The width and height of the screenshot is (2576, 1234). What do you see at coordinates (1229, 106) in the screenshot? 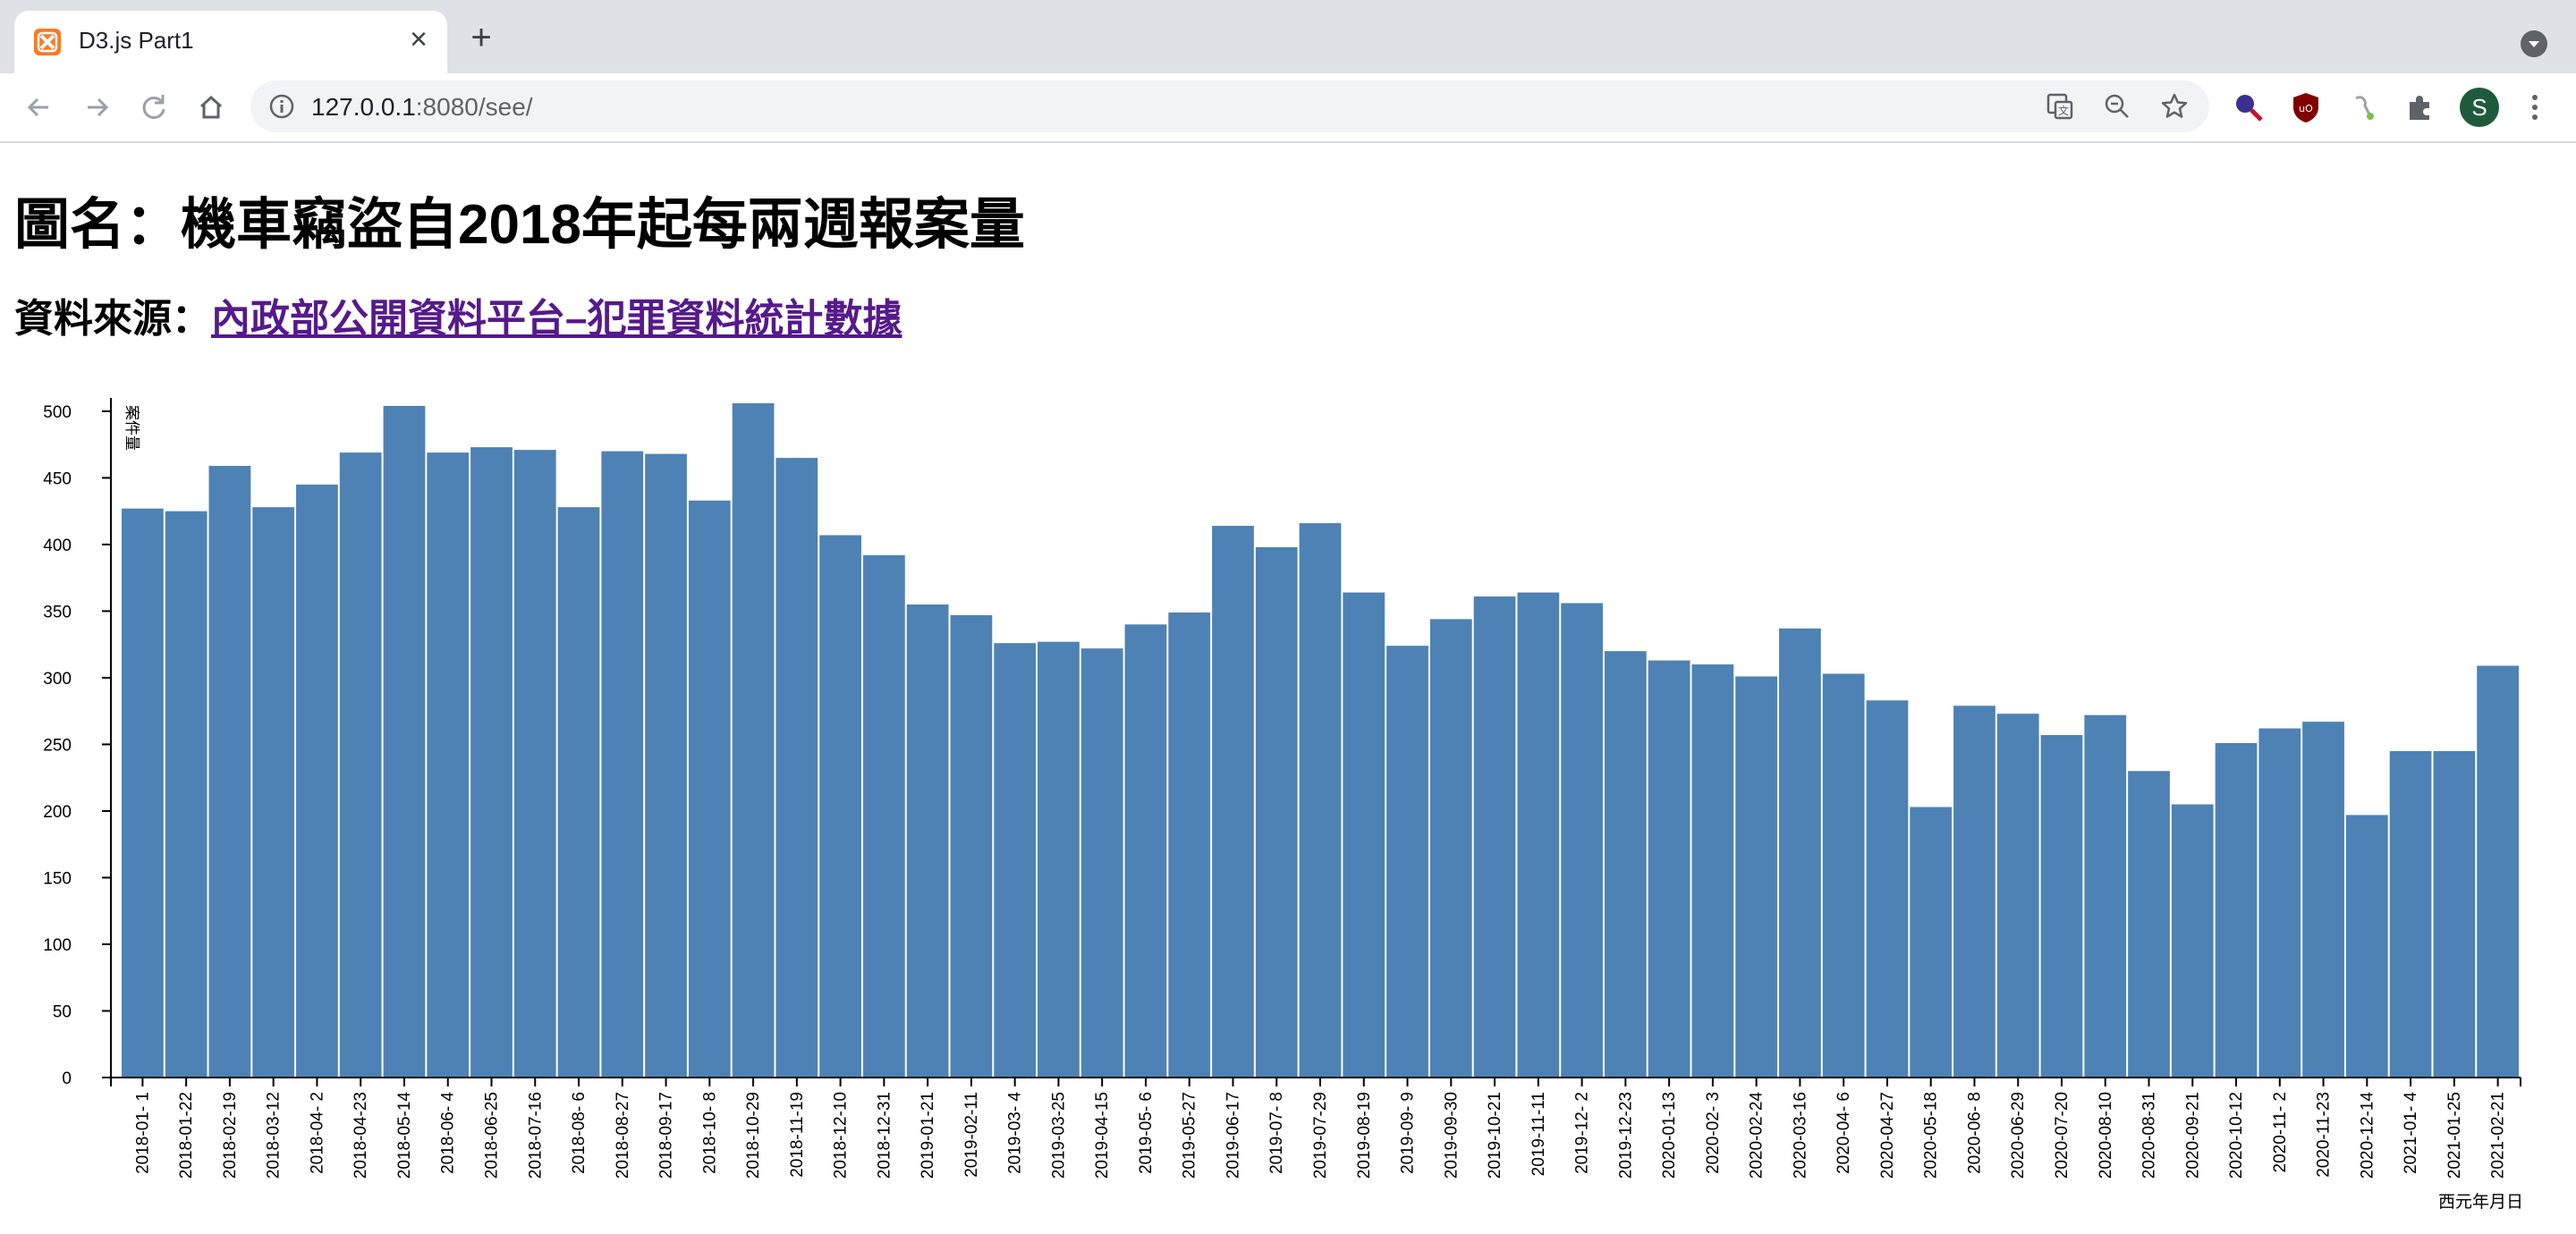
I see `address-bar: 127.0.0.1:8080/see/ 文` at bounding box center [1229, 106].